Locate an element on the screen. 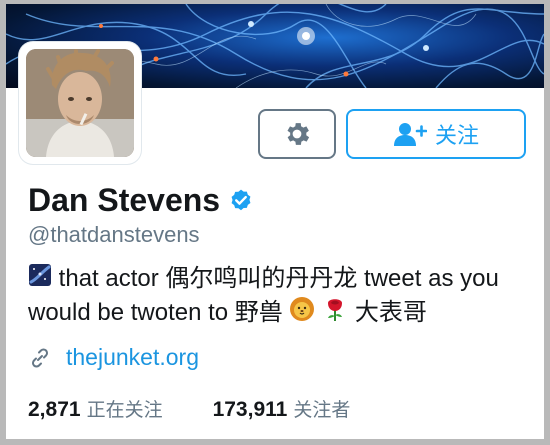 The width and height of the screenshot is (550, 445). followers-count: 173,911 is located at coordinates (250, 410).